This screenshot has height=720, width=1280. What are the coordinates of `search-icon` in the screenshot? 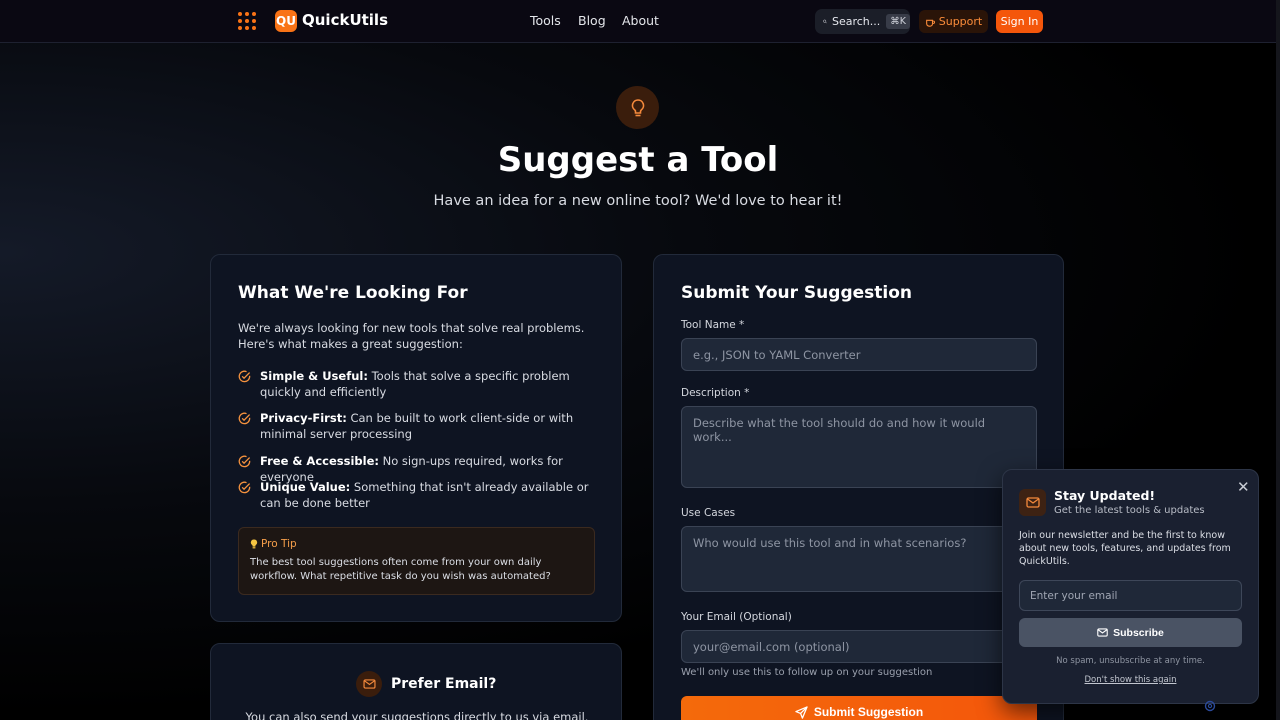 It's located at (825, 21).